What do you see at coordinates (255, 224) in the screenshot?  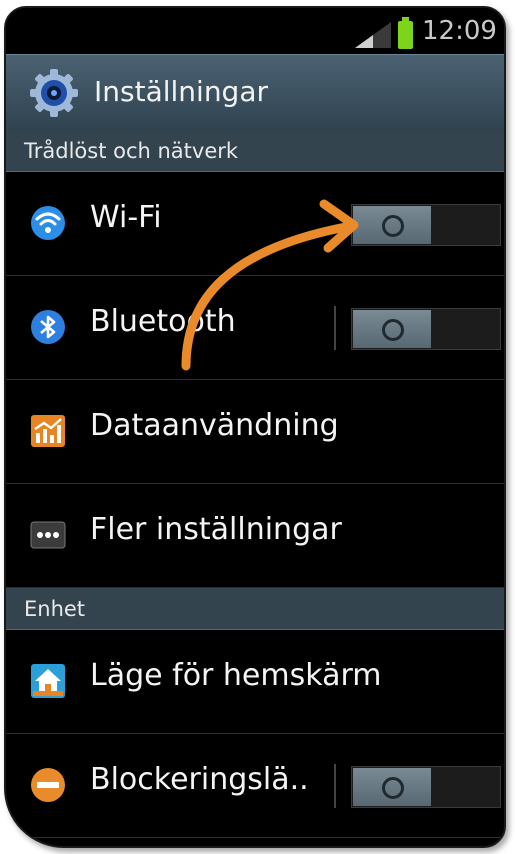 I see `settings-item-wifi: Wi-Fi` at bounding box center [255, 224].